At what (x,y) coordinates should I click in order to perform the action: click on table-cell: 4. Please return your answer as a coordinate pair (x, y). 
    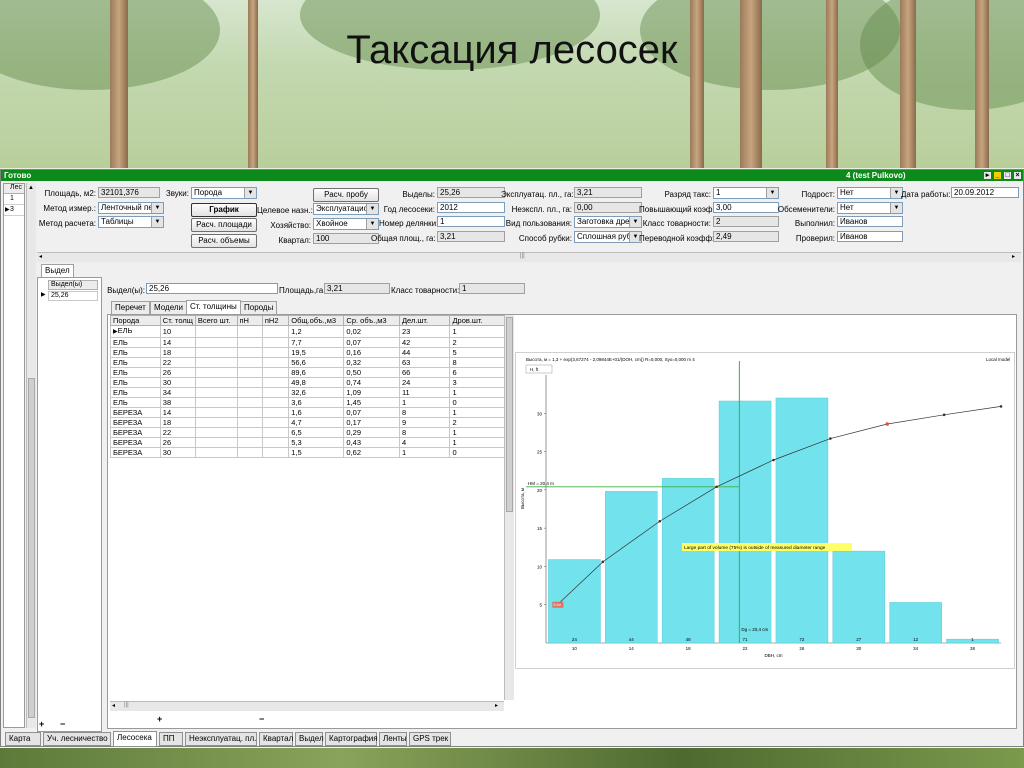
    Looking at the image, I should click on (424, 442).